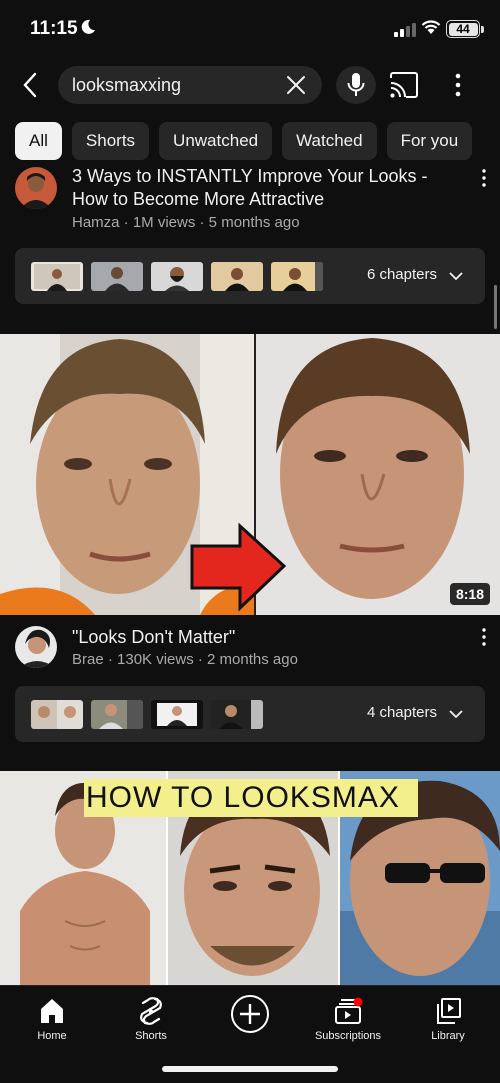 This screenshot has height=1083, width=500. What do you see at coordinates (448, 1036) in the screenshot?
I see `nav-library-label: Library` at bounding box center [448, 1036].